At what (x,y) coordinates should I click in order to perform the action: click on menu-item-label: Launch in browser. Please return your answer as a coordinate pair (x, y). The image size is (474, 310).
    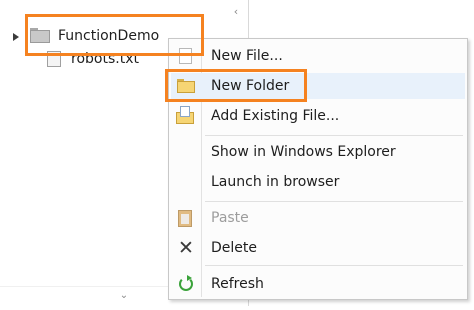
    Looking at the image, I should click on (275, 182).